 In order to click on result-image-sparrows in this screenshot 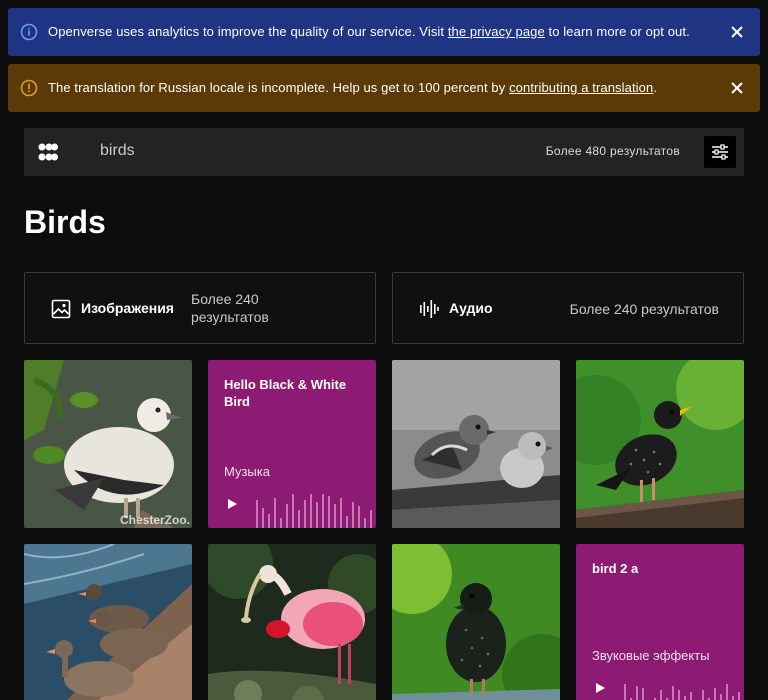, I will do `click(476, 444)`.